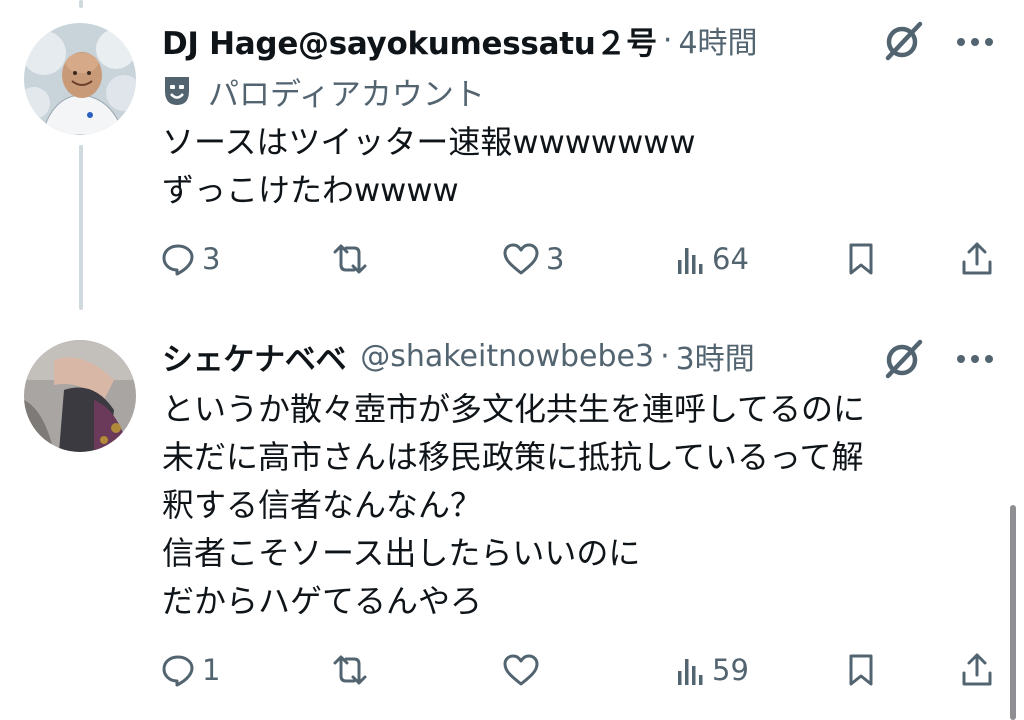 This screenshot has height=720, width=1024. What do you see at coordinates (211, 670) in the screenshot?
I see `reply-count: 1` at bounding box center [211, 670].